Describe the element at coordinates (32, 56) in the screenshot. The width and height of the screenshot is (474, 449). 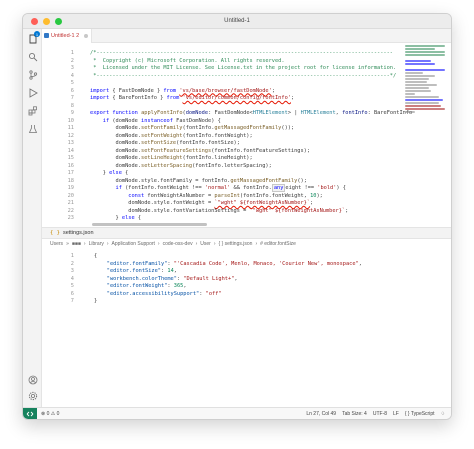
I see `search-icon` at that location.